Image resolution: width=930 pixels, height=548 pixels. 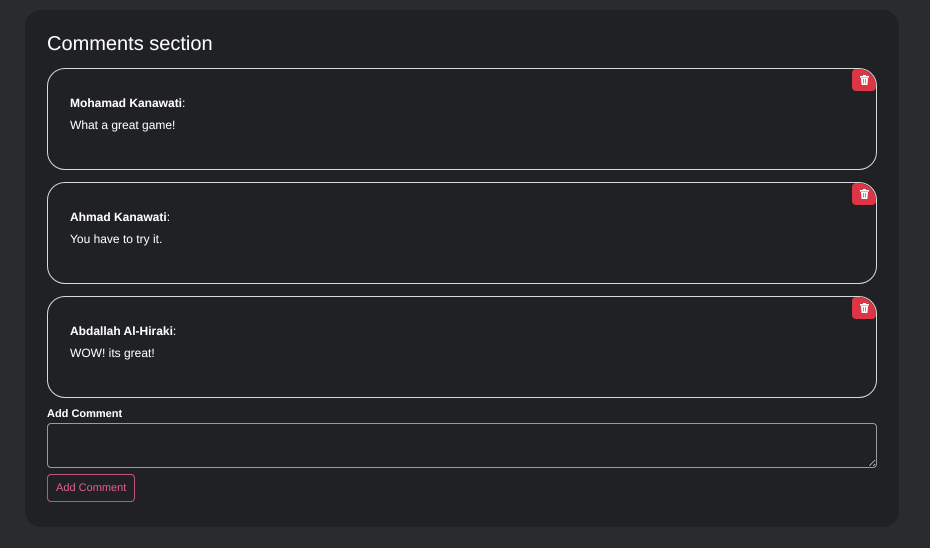 I want to click on comment-text: What a great game!, so click(x=123, y=125).